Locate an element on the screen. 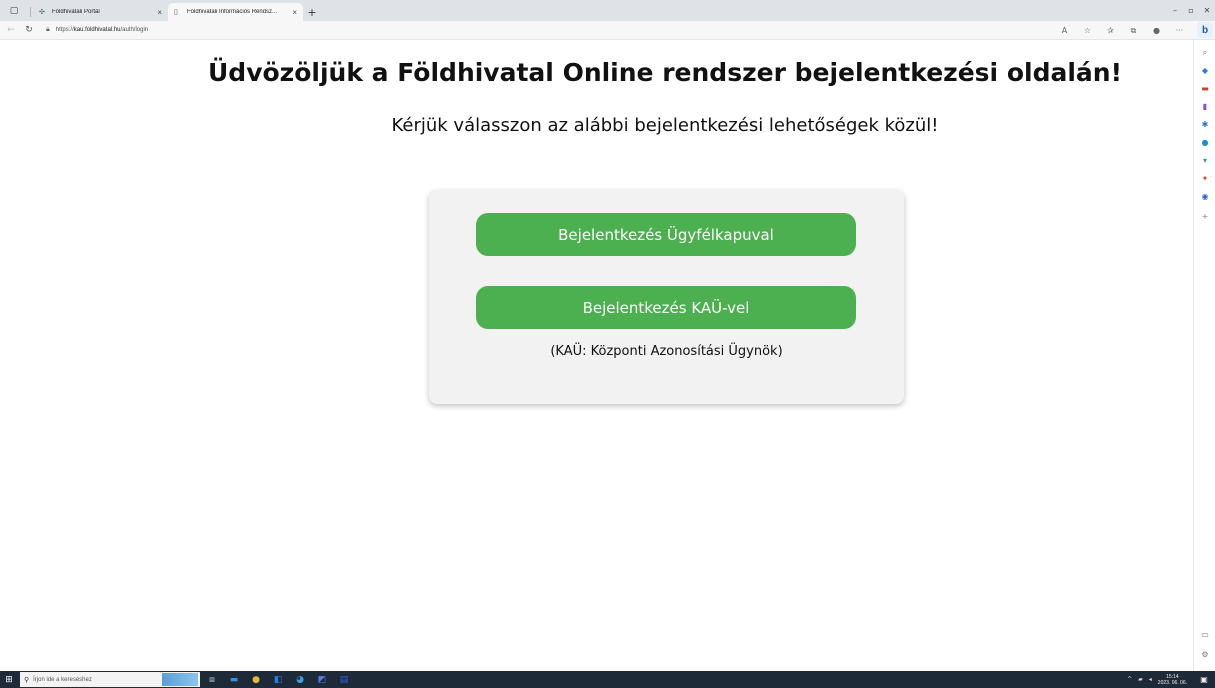  clock-date: 2023. 06. 06. is located at coordinates (1172, 682).